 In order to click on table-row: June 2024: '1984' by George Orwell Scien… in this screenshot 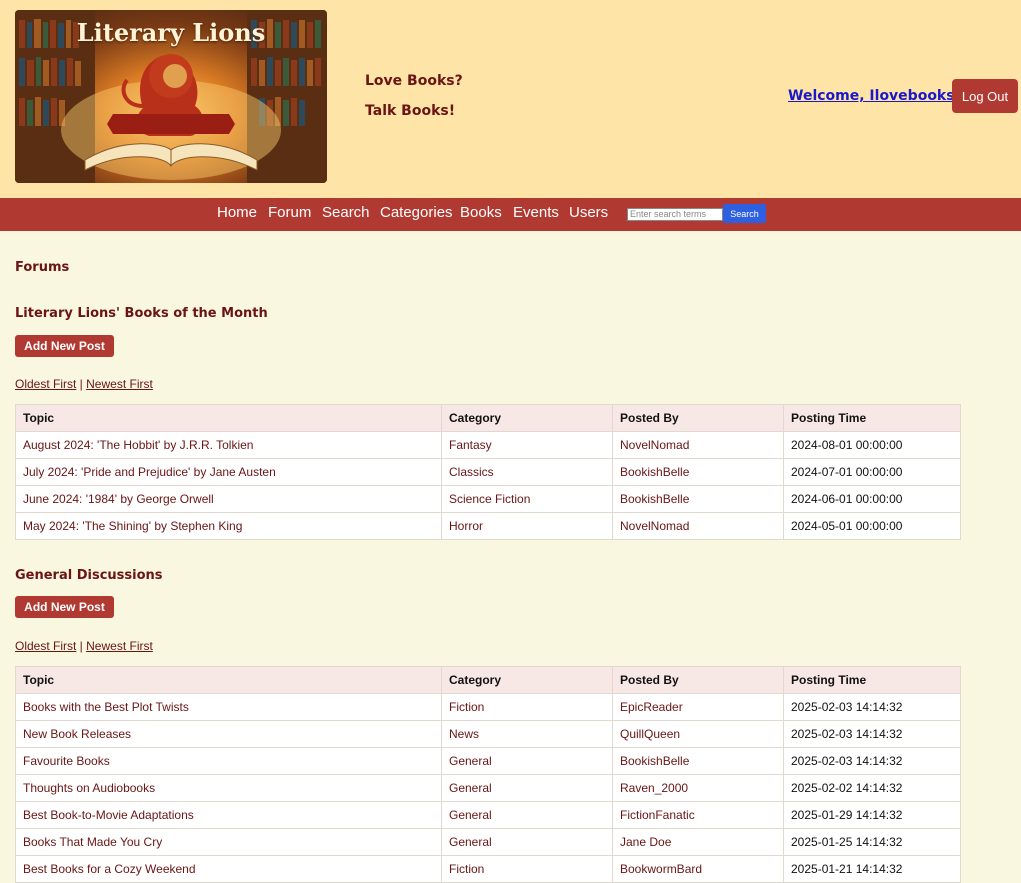, I will do `click(488, 499)`.